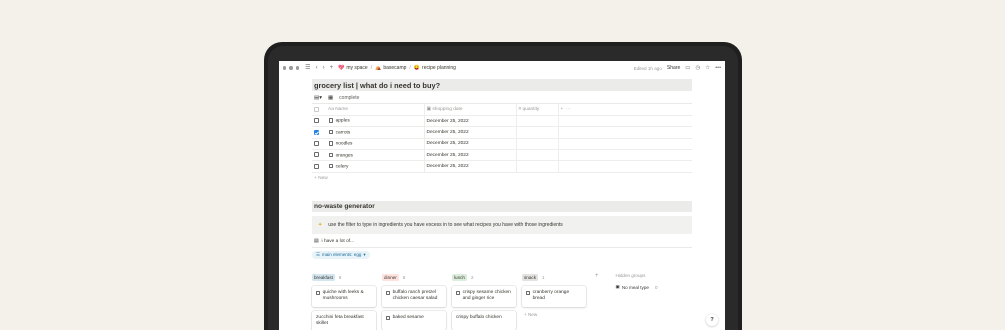  I want to click on group-tag-breakfast: breakfast, so click(323, 277).